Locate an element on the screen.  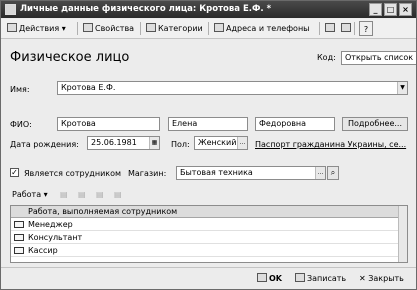
actions-menu: Действия ▾ is located at coordinates (36, 28).